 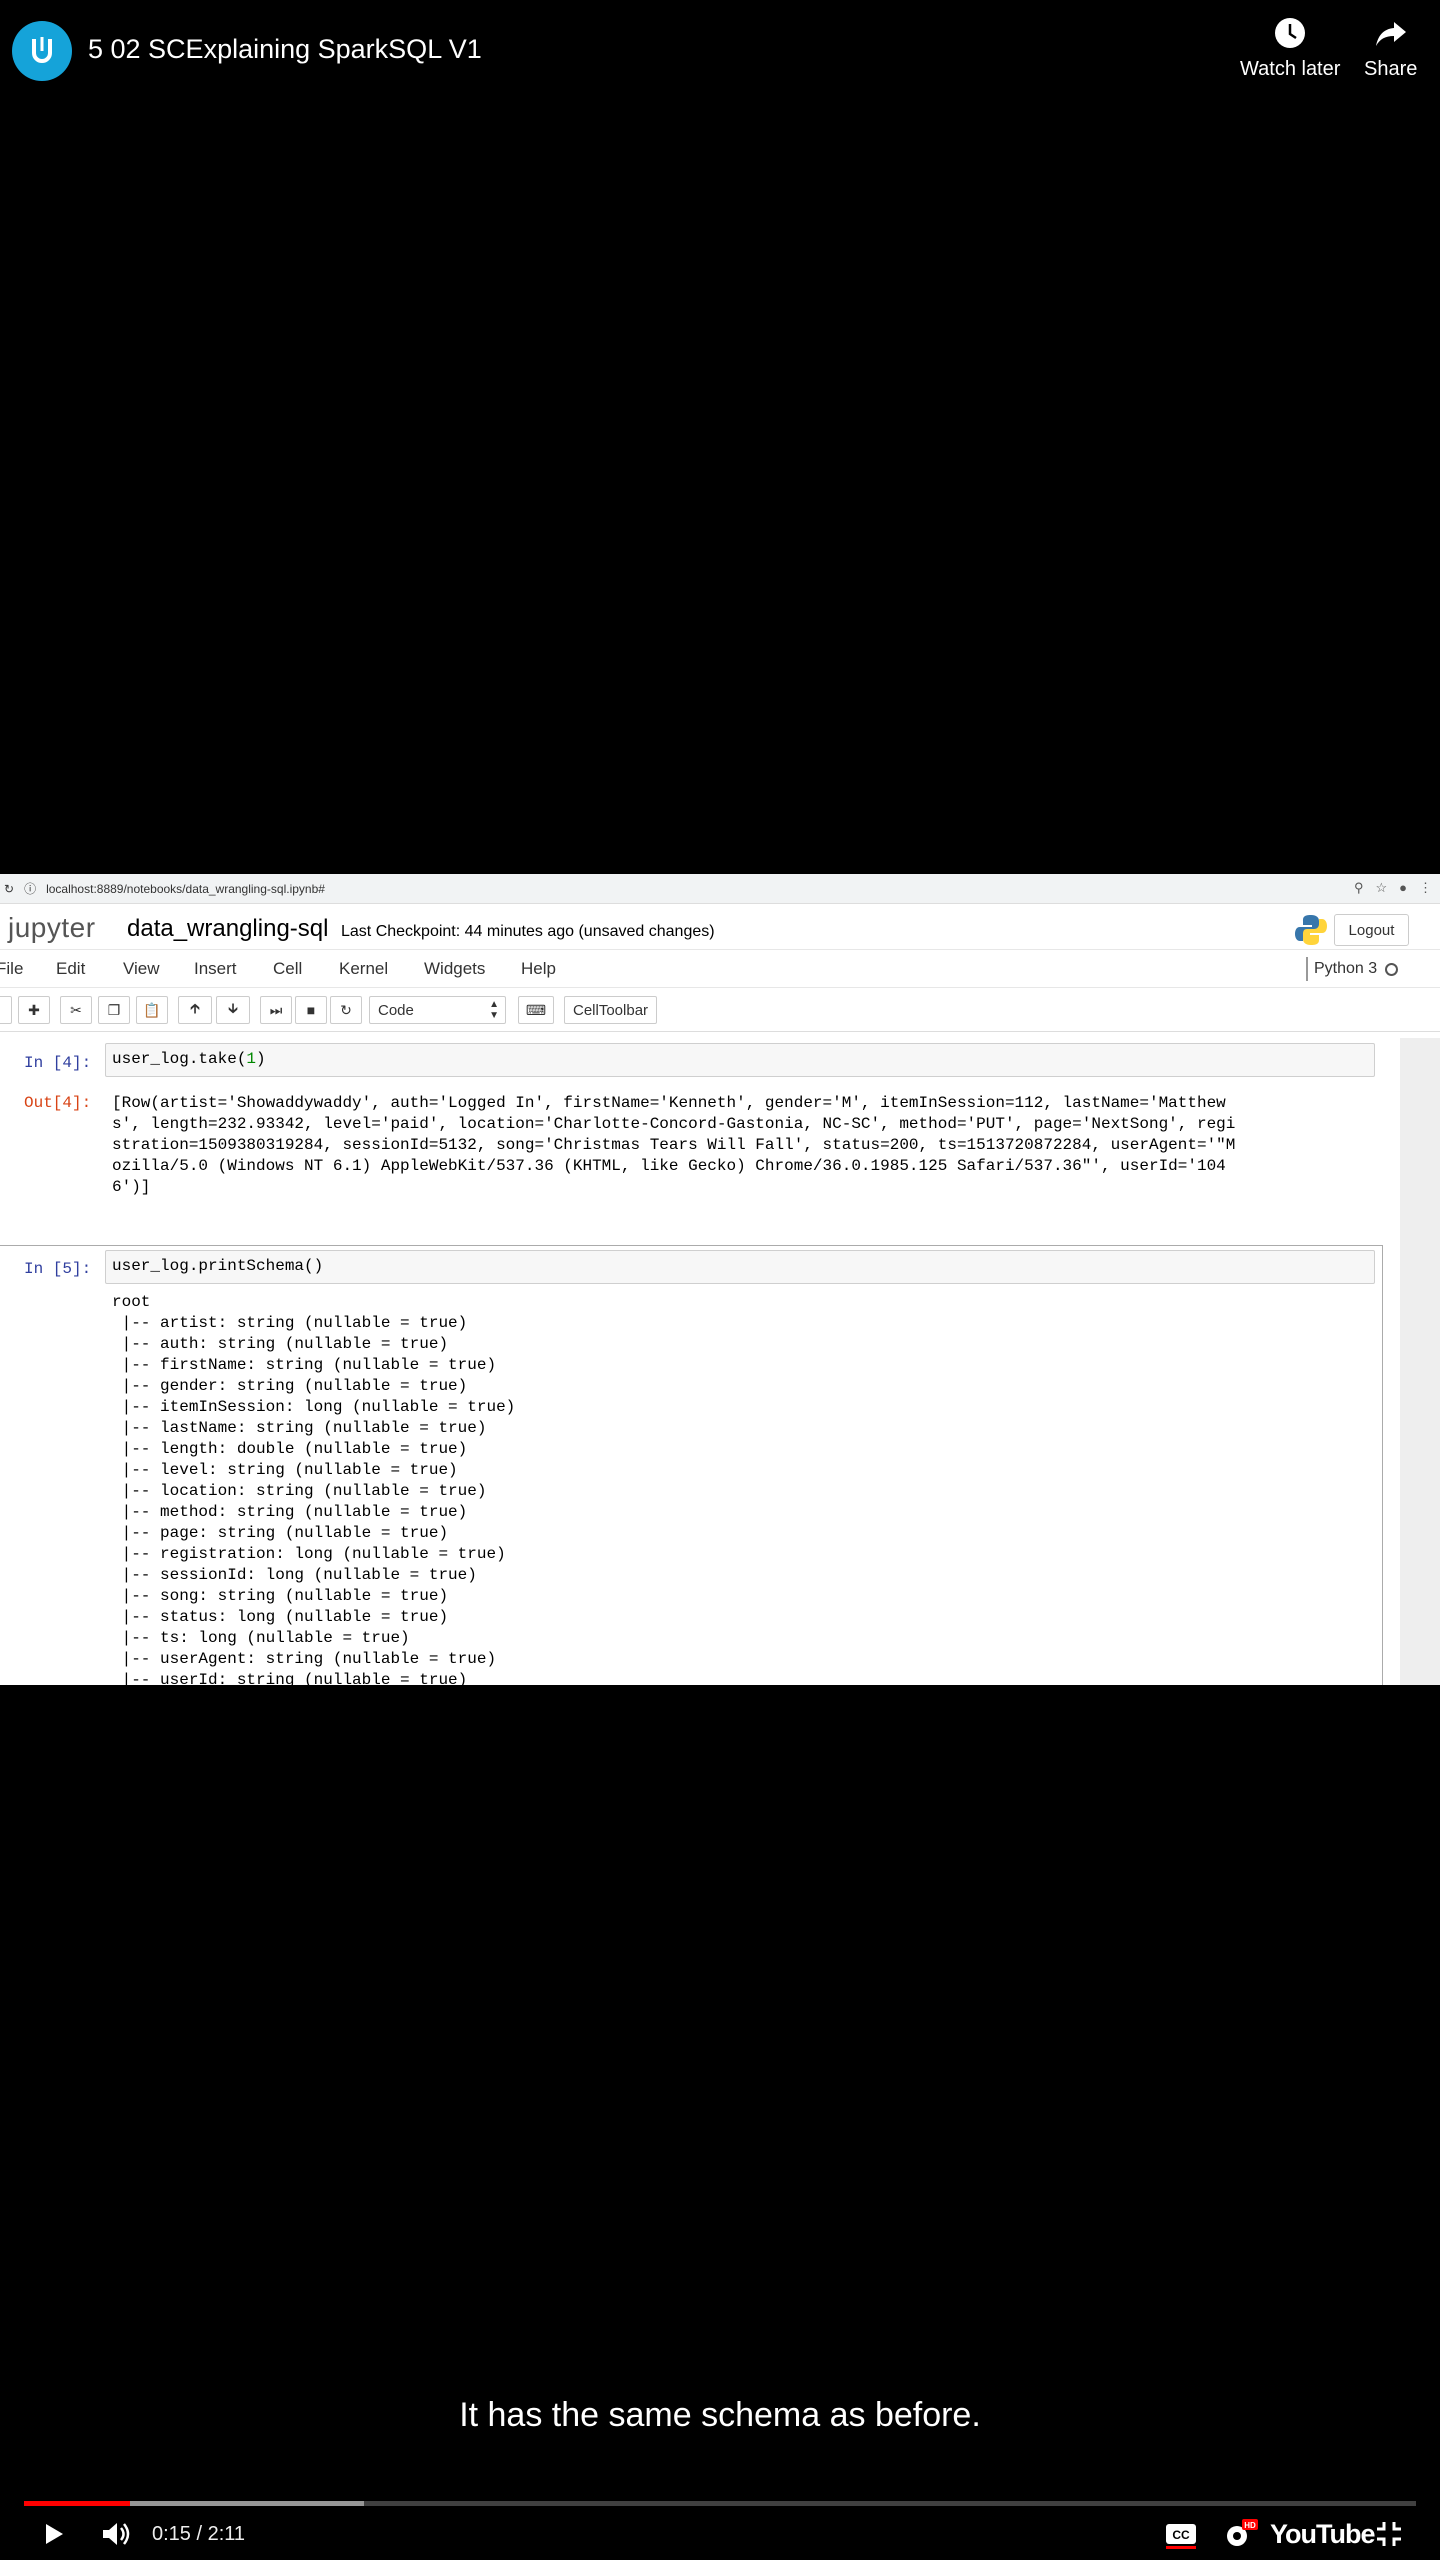 What do you see at coordinates (58, 1103) in the screenshot?
I see `out-prompt-4: Out[4]:` at bounding box center [58, 1103].